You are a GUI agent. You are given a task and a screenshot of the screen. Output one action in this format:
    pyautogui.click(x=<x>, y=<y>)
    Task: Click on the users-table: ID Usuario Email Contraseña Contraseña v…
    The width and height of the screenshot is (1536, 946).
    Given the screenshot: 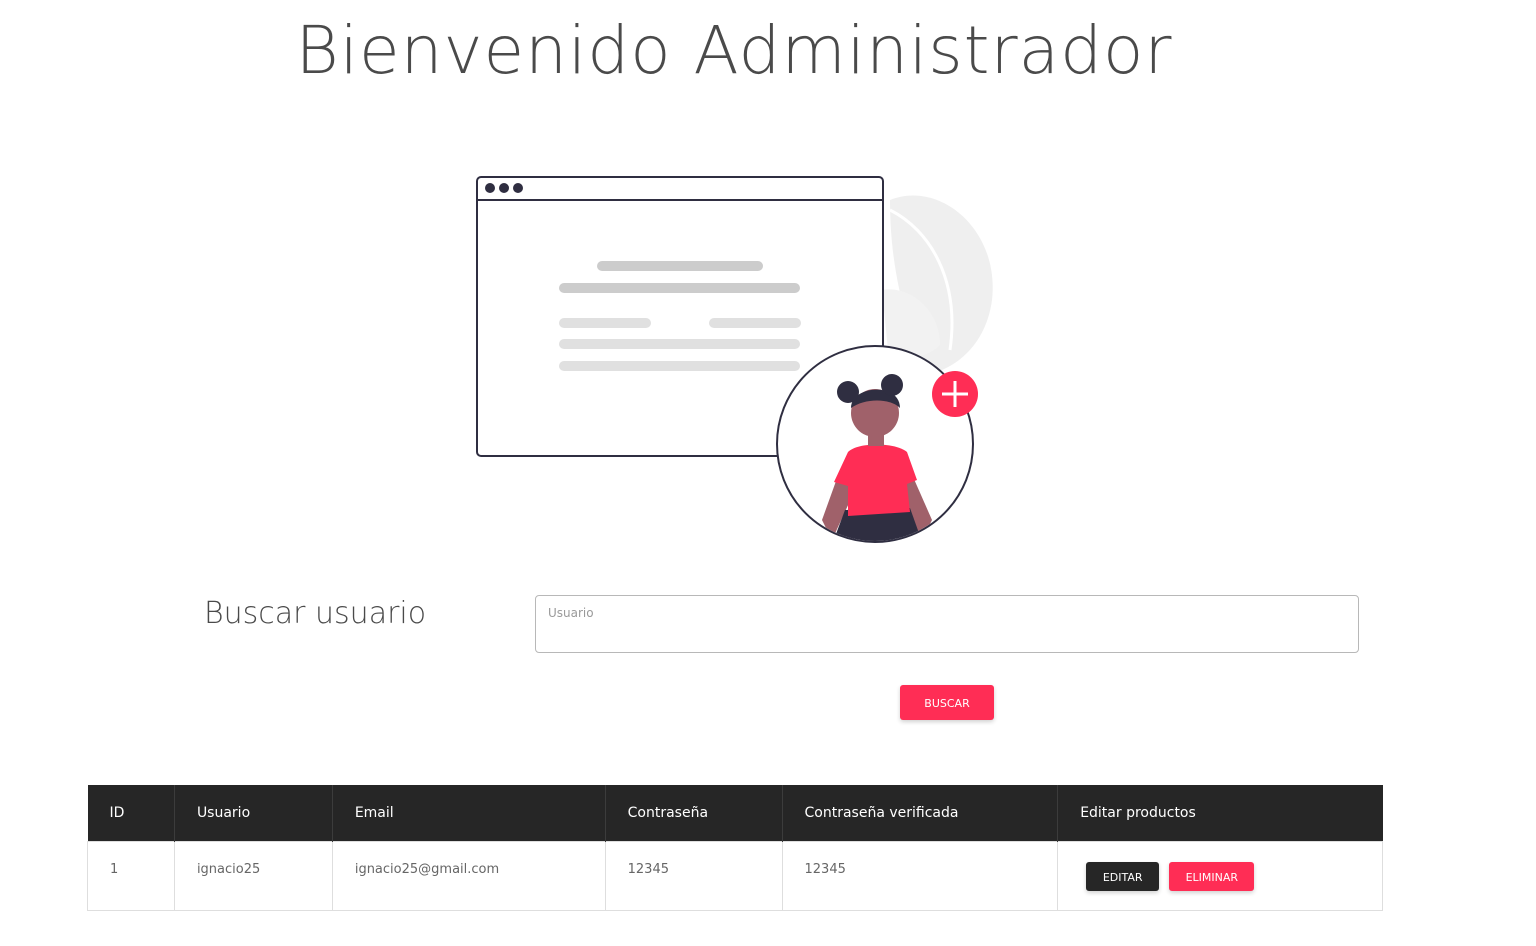 What is the action you would take?
    pyautogui.click(x=735, y=848)
    